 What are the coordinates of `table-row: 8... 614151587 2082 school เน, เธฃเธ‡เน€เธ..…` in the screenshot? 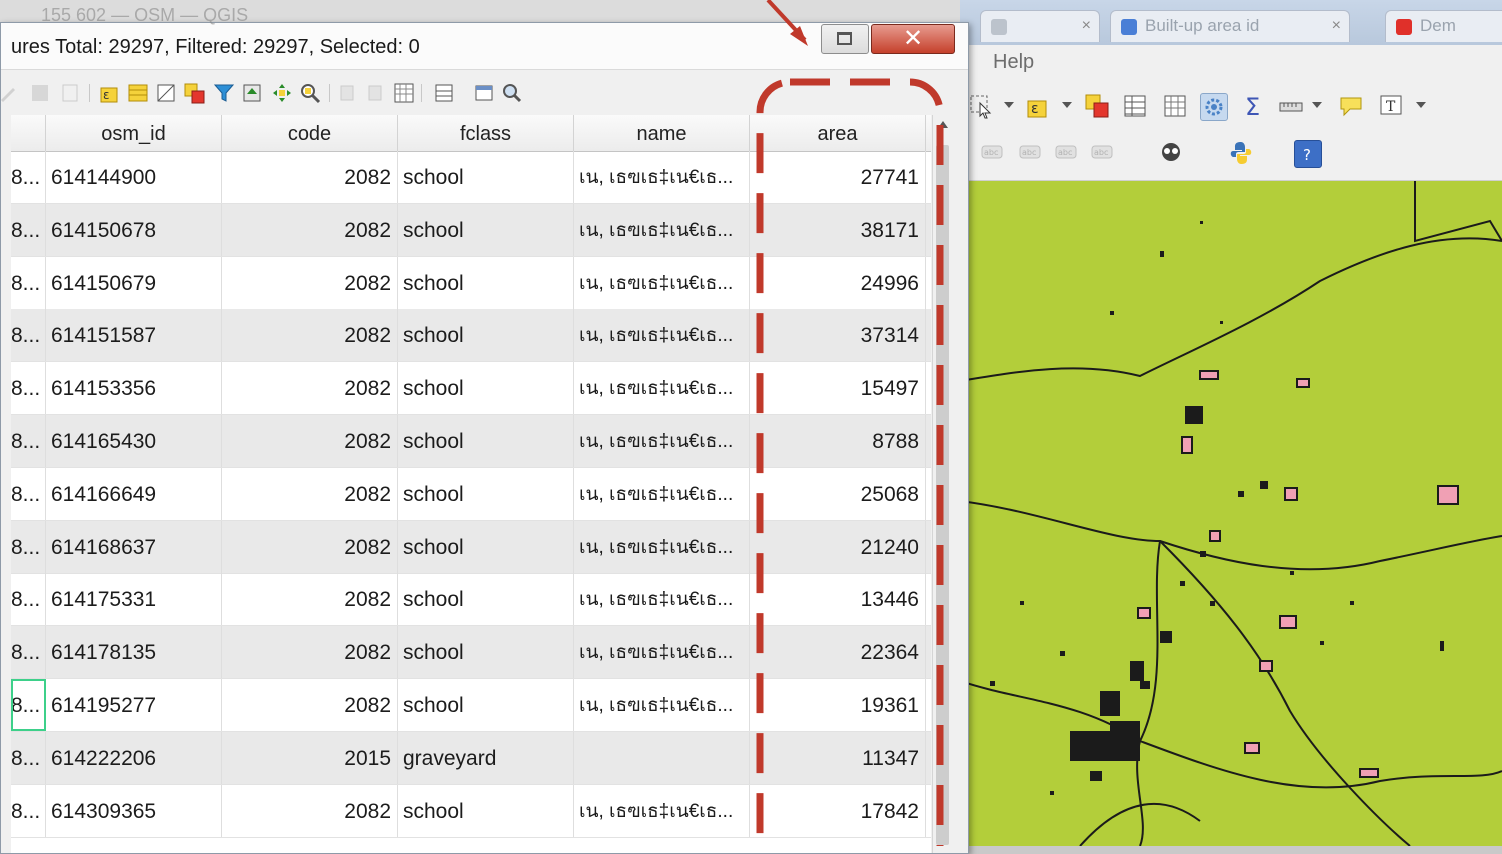 It's located at (471, 336).